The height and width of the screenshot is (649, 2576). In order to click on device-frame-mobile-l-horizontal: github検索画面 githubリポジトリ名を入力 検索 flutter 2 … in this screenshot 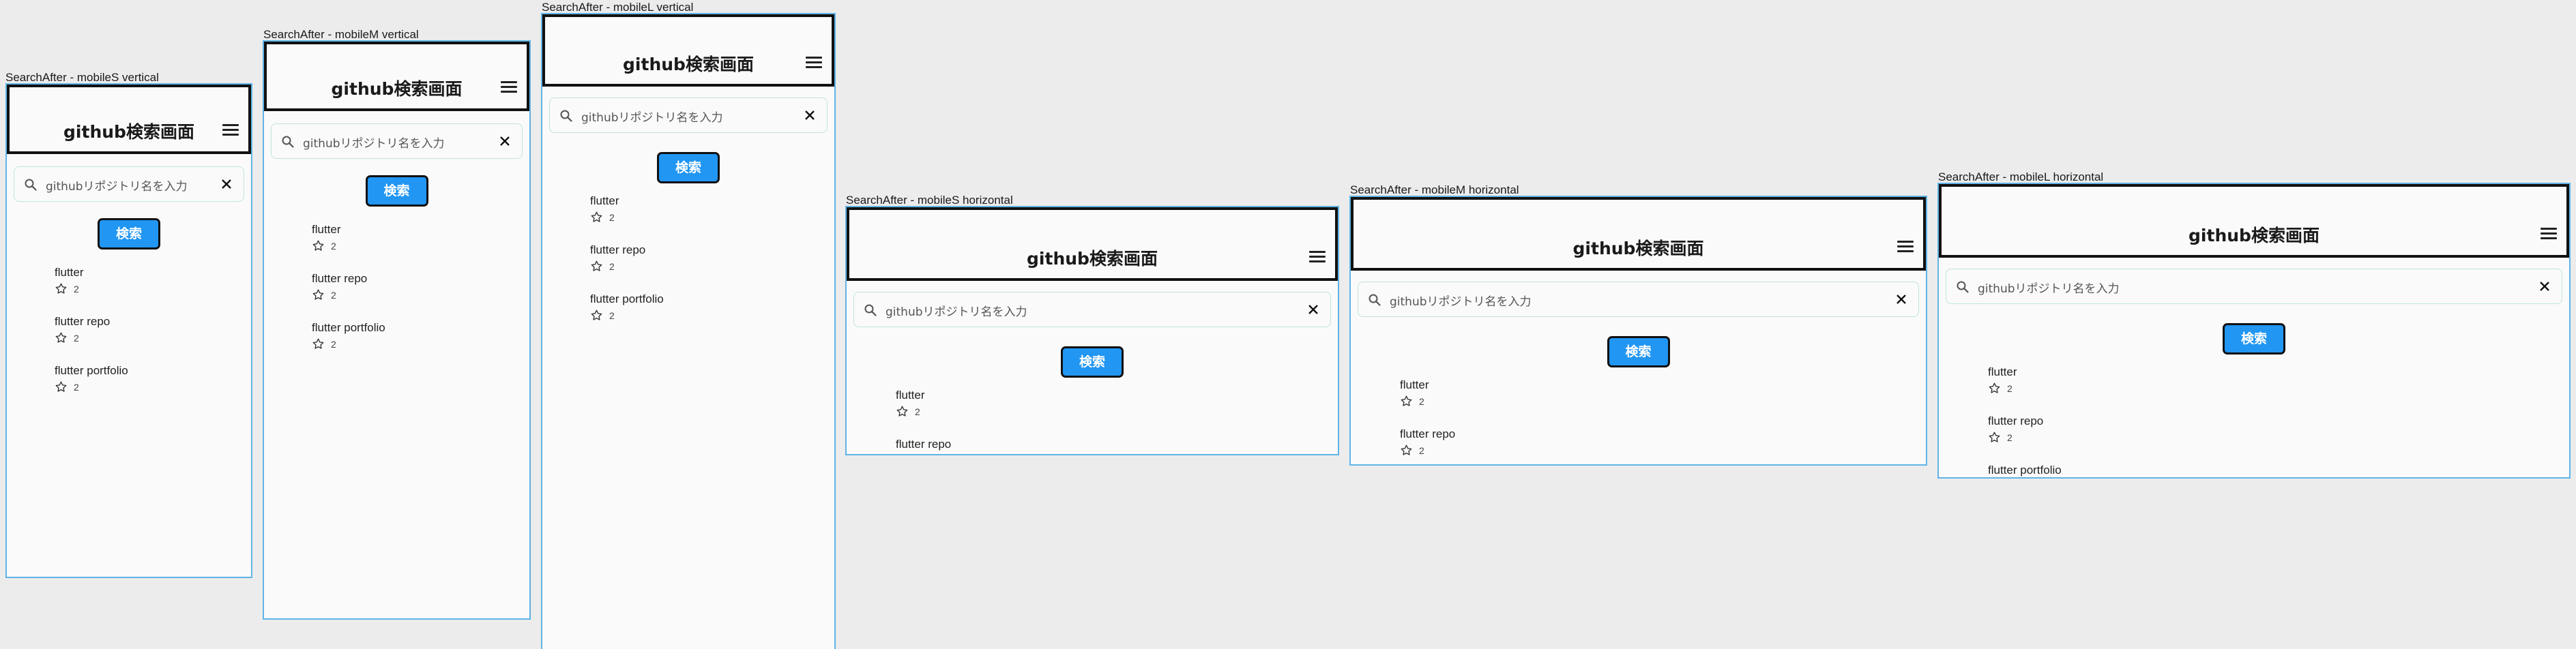, I will do `click(2254, 331)`.